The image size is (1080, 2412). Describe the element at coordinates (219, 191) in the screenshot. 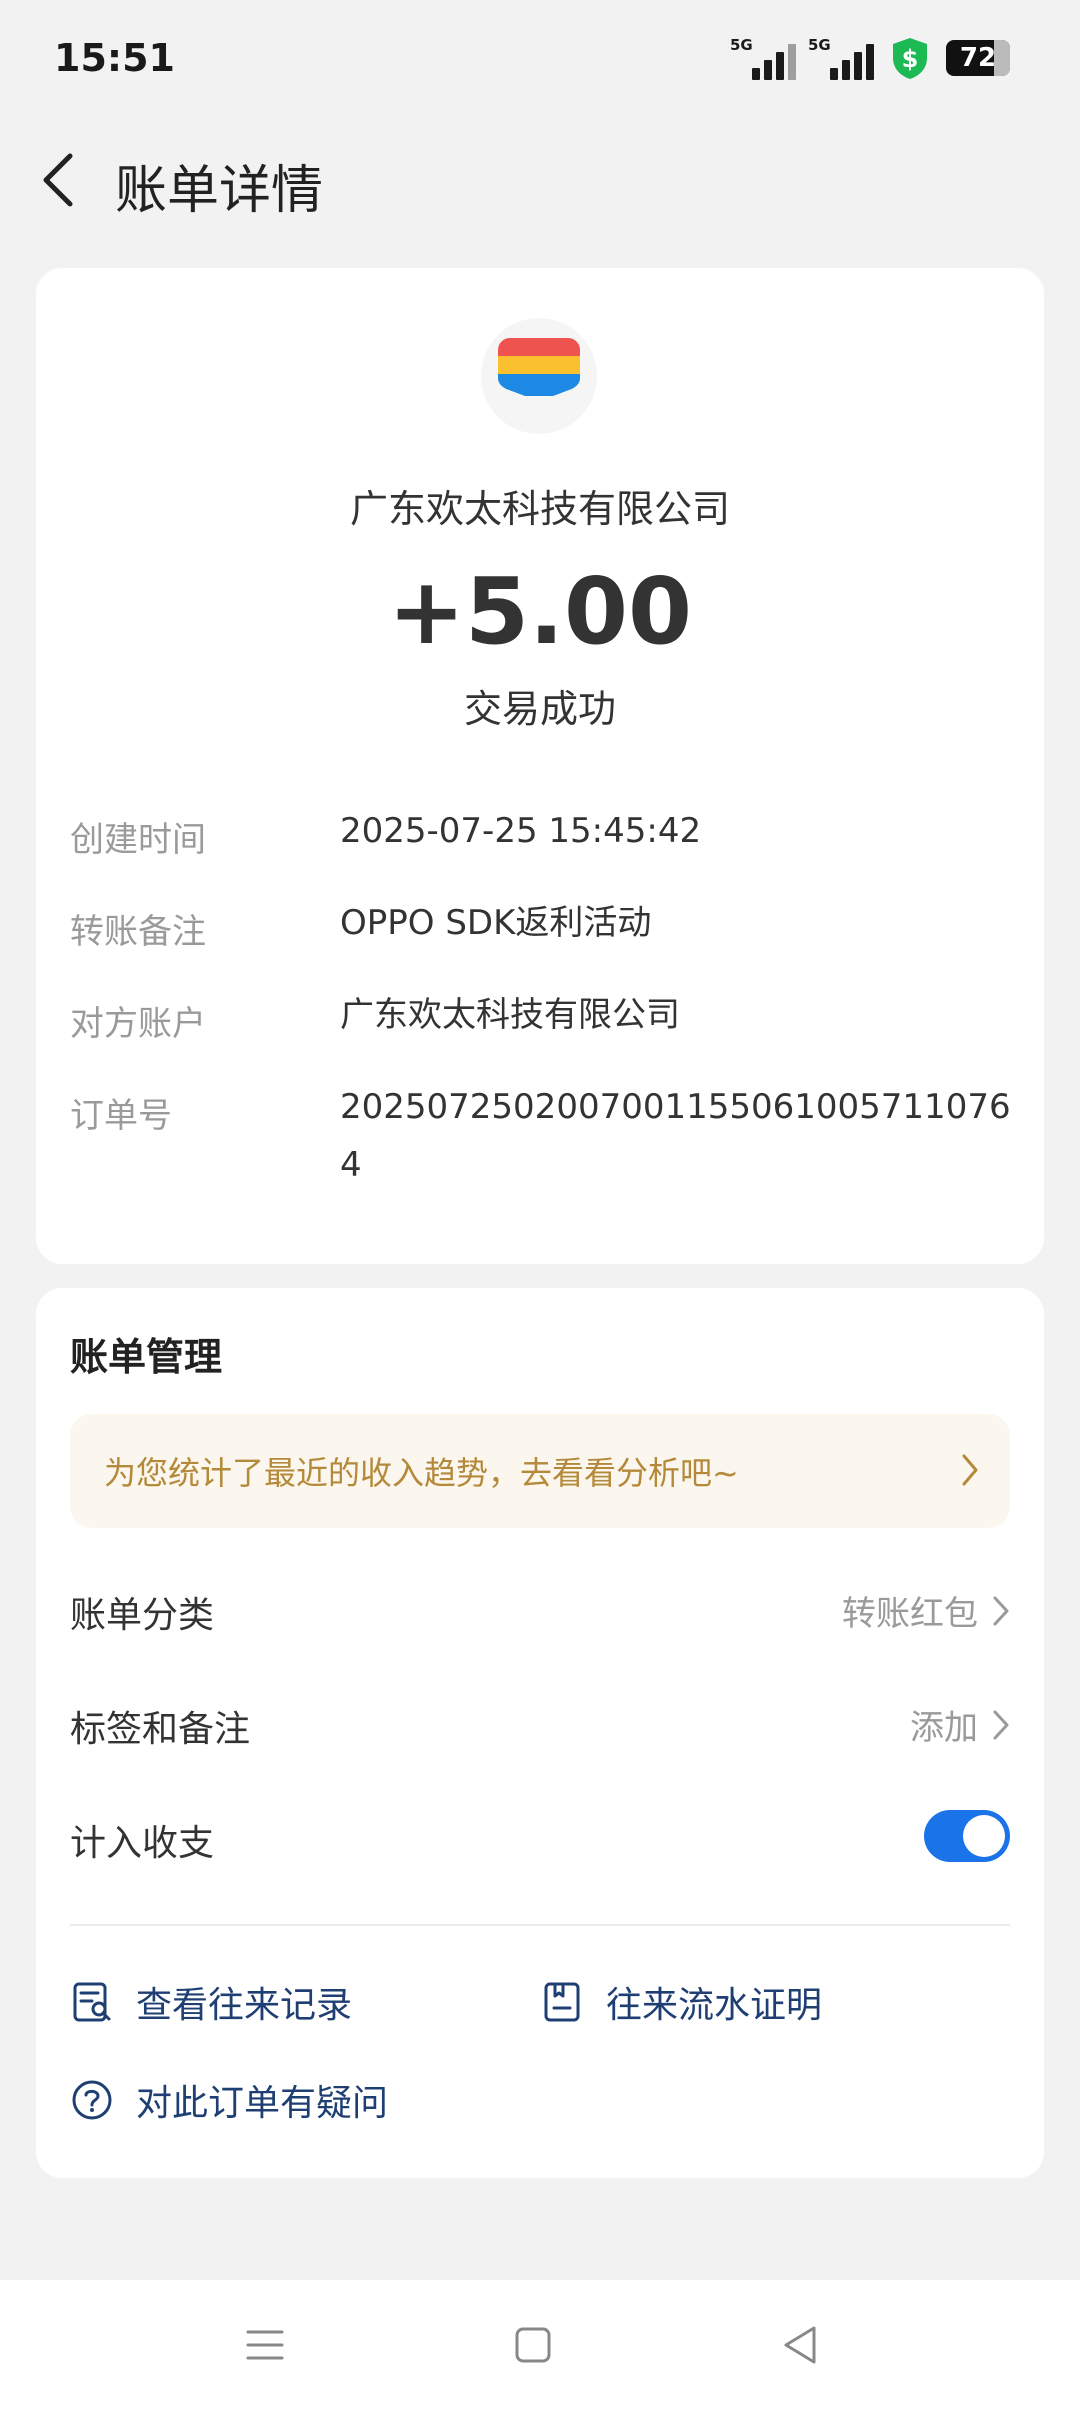

I see `page-title: 账单详情` at that location.